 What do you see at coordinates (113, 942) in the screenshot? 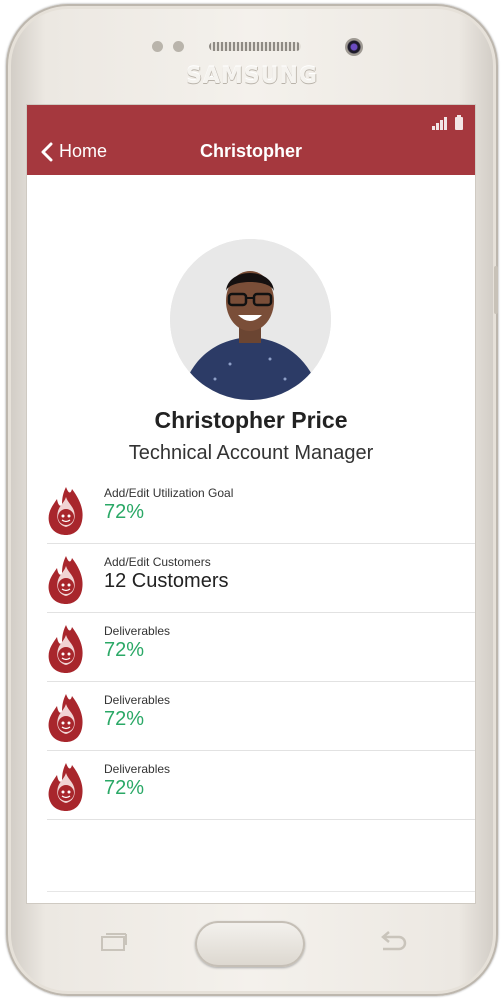
I see `recent-apps-icon` at bounding box center [113, 942].